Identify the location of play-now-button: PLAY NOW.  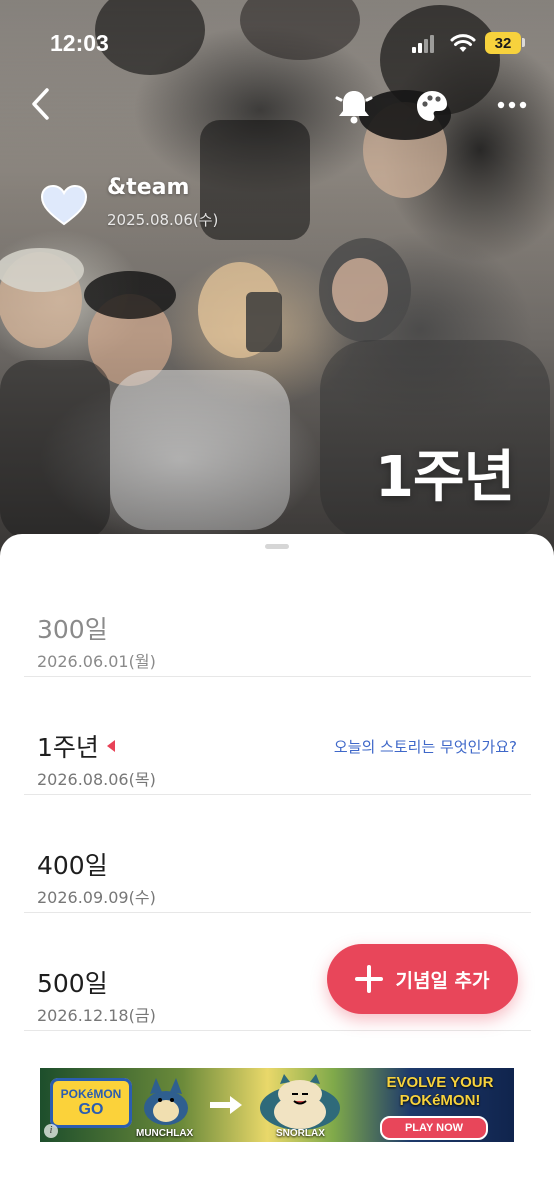
(434, 1128).